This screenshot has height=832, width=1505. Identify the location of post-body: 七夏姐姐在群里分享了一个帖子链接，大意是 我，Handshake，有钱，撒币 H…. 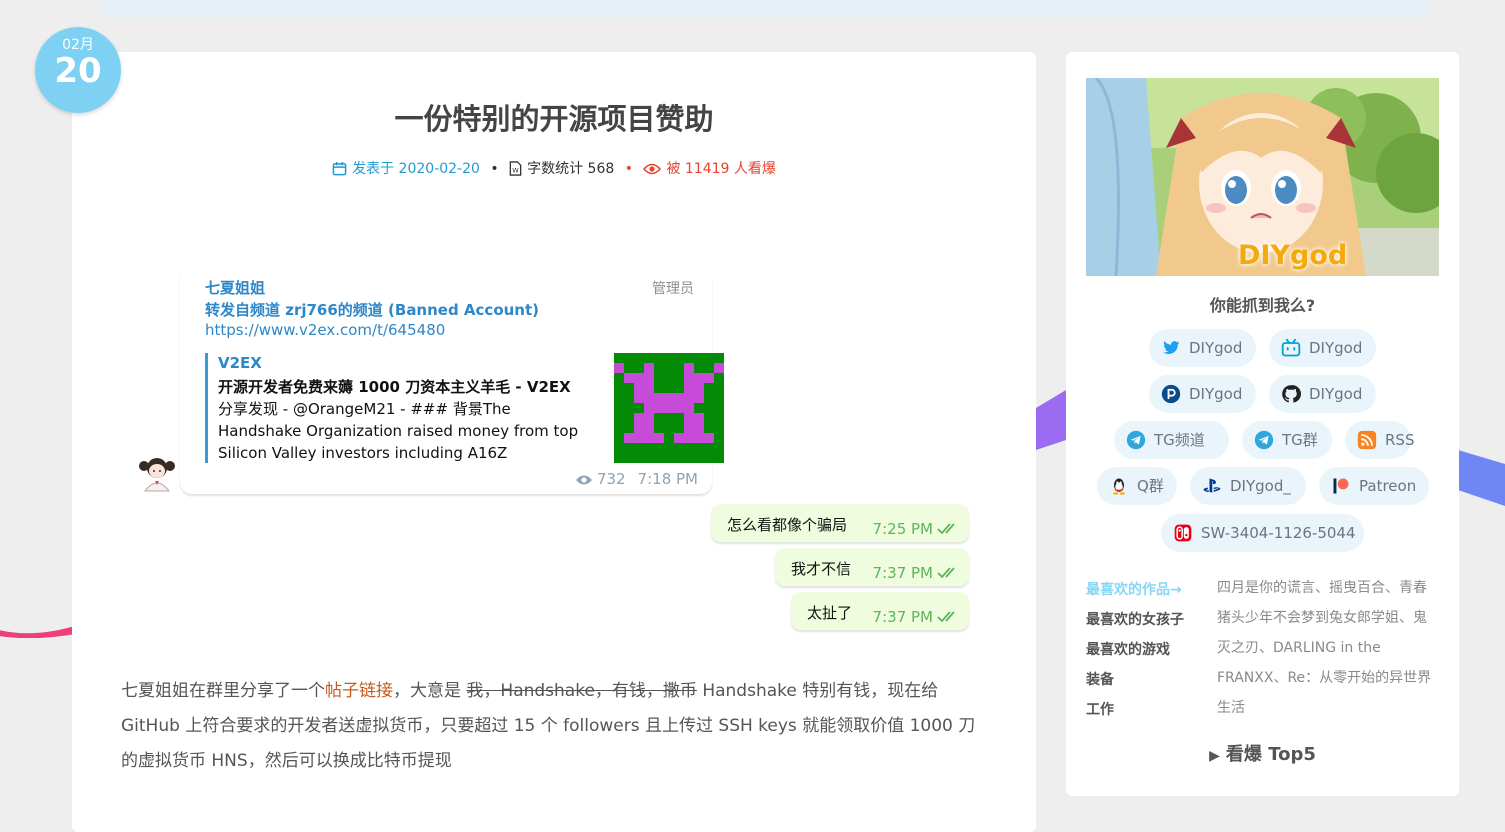
(548, 726).